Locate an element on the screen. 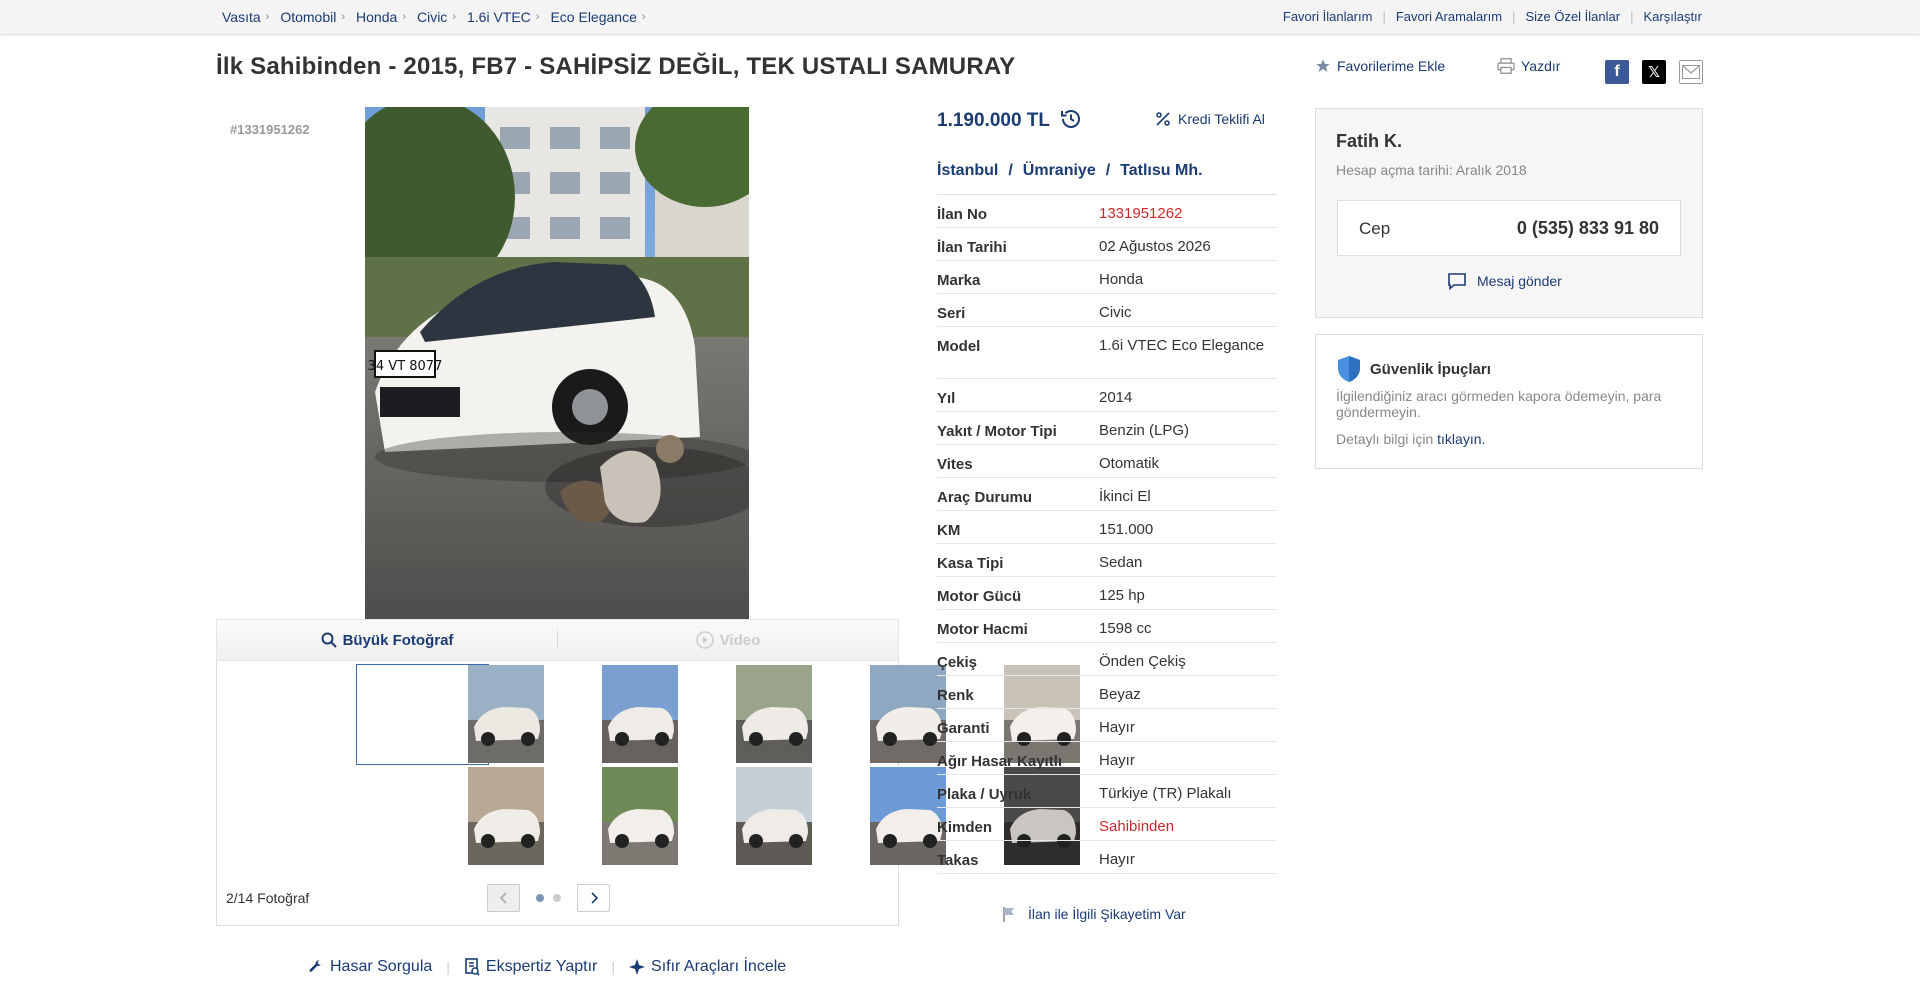  favorite-listings-link: Favori İlanlarım is located at coordinates (1328, 16).